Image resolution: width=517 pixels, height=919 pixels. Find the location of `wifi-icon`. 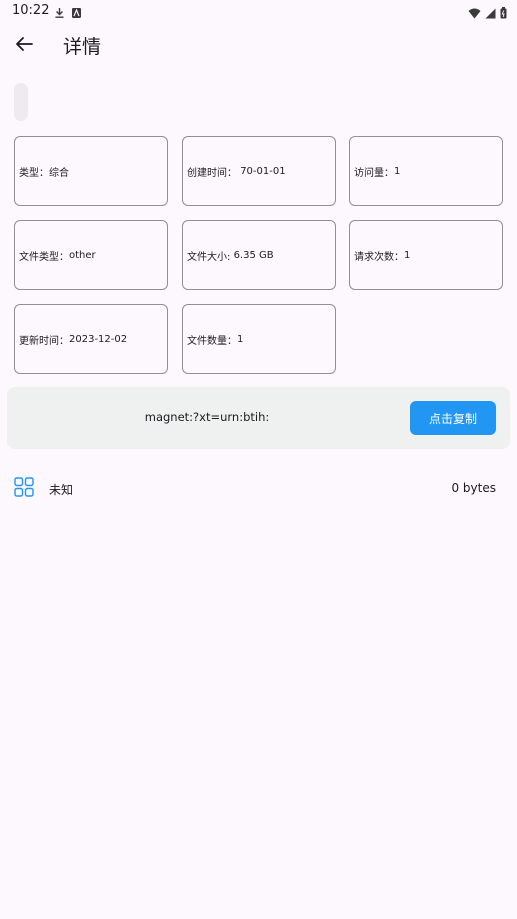

wifi-icon is located at coordinates (474, 13).